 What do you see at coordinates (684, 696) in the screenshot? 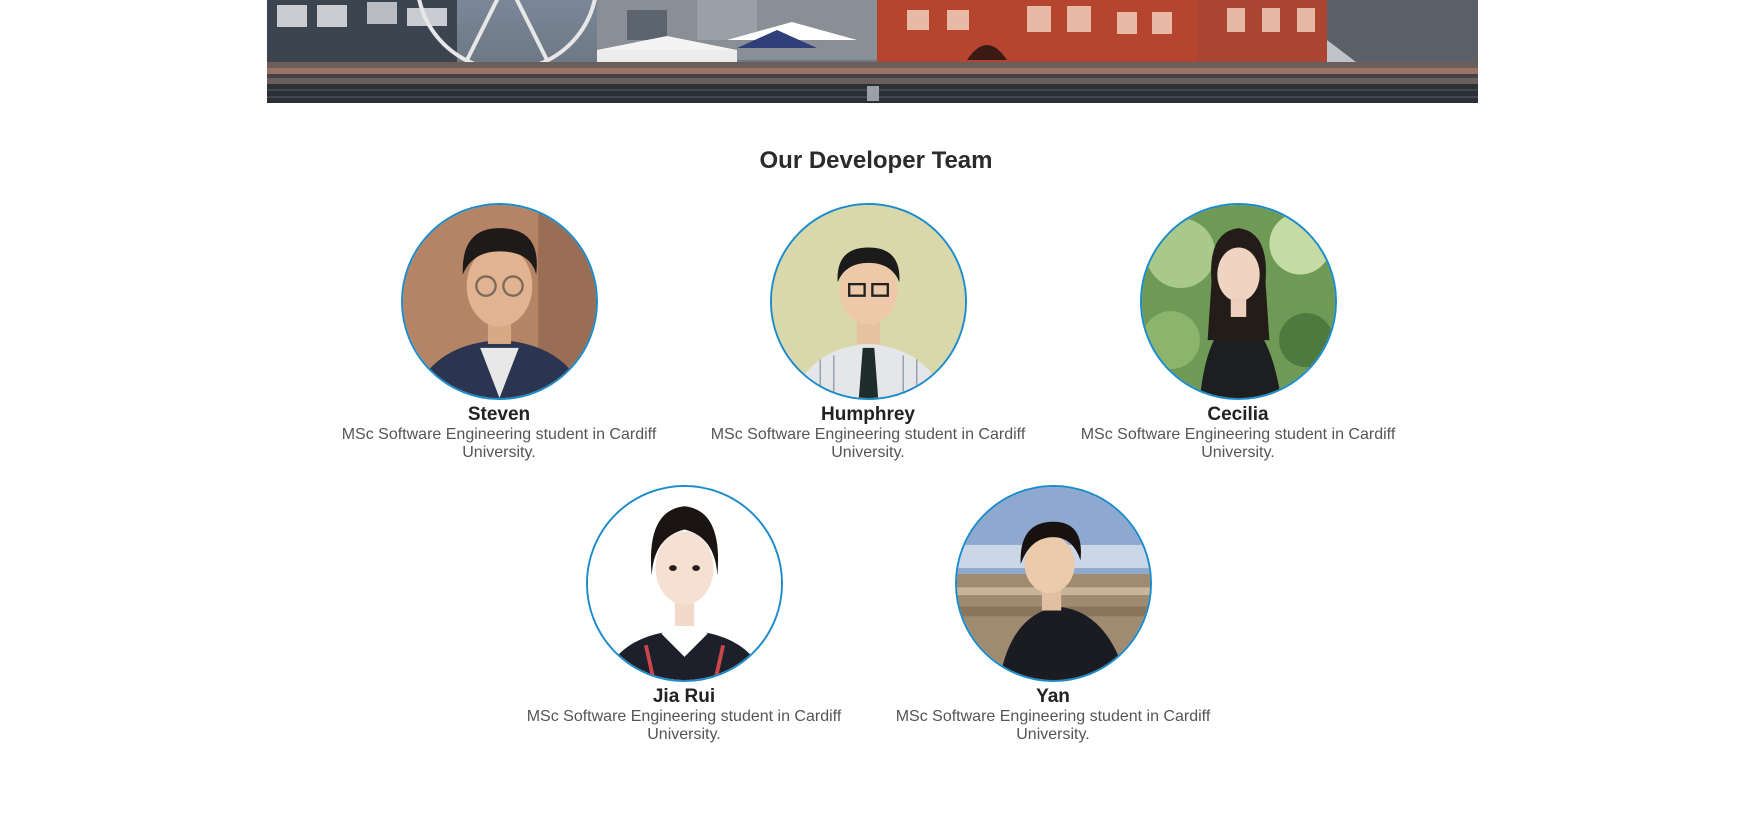
I see `member-name: Jia Rui` at bounding box center [684, 696].